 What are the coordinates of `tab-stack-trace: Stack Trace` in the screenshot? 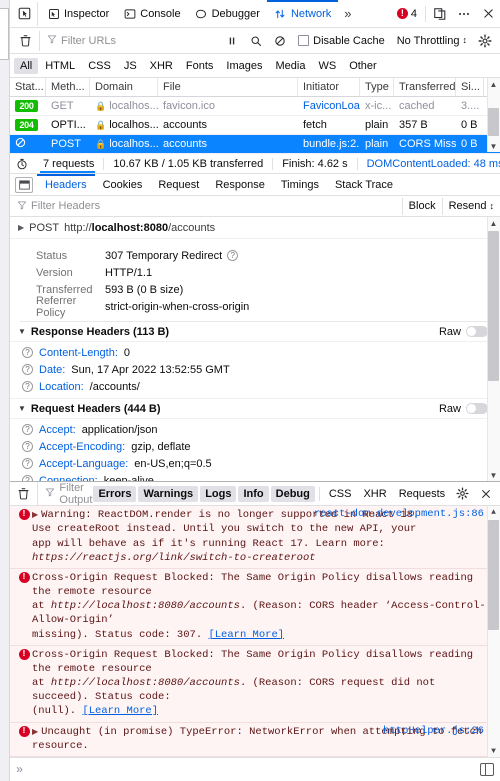 It's located at (364, 184).